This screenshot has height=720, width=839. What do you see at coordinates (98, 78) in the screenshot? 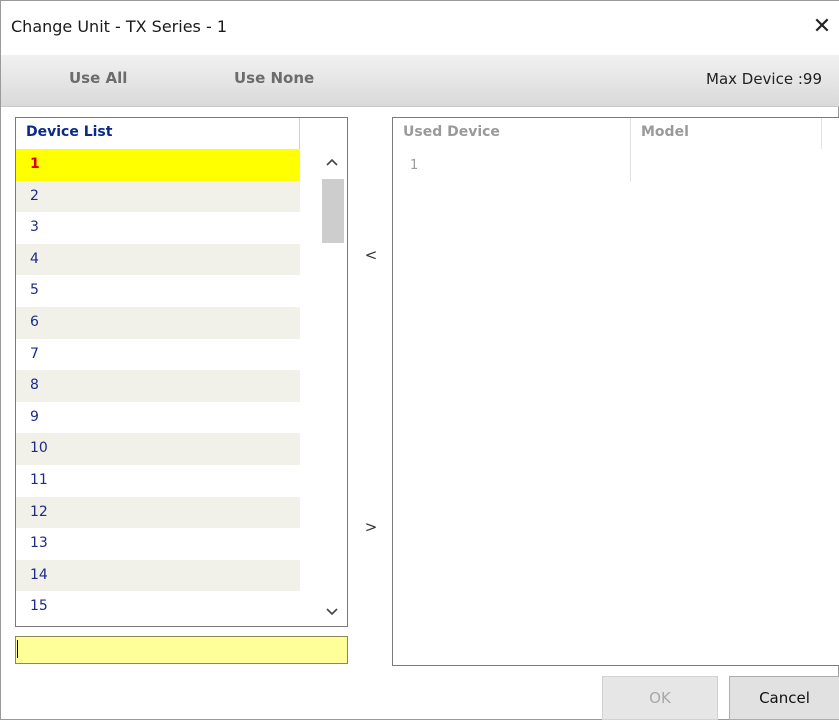
I see `use-all-button: Use All` at bounding box center [98, 78].